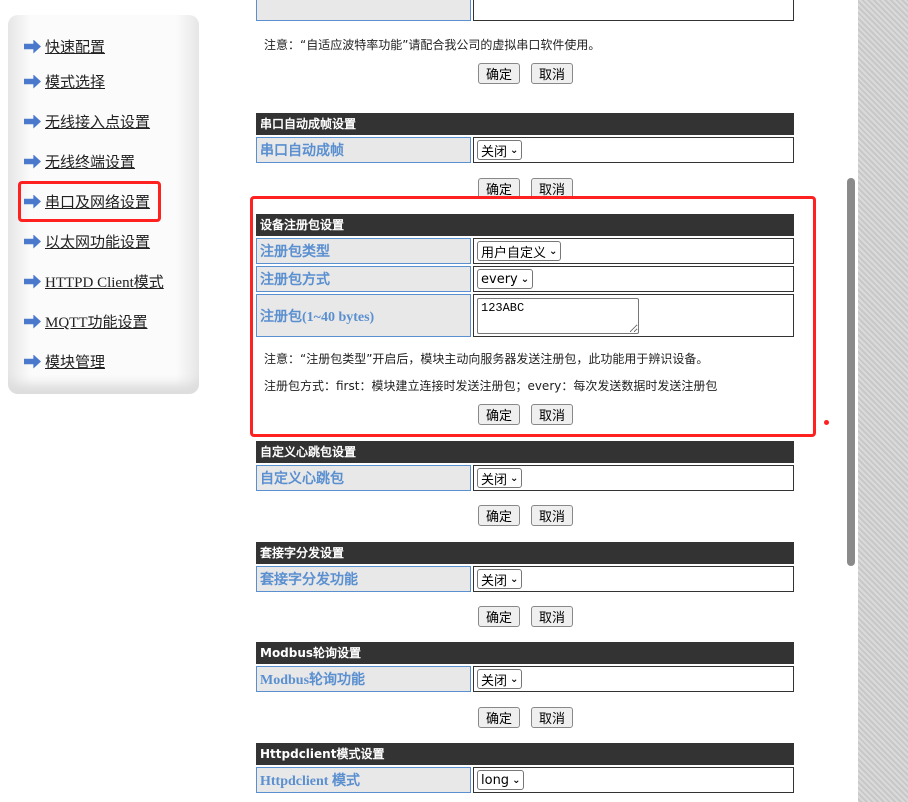 The image size is (908, 802). I want to click on sidebar-item-1: 模式选择, so click(64, 81).